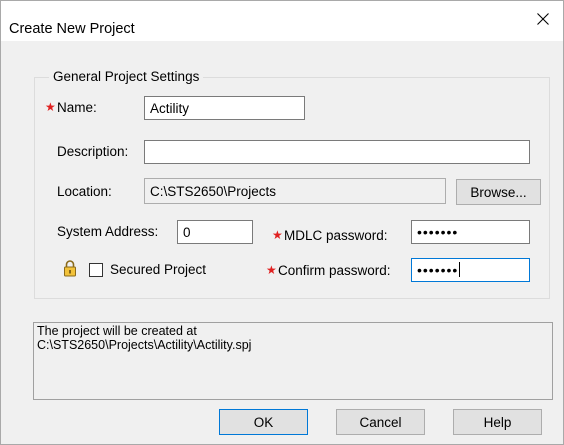 The height and width of the screenshot is (445, 564). What do you see at coordinates (108, 231) in the screenshot?
I see `system-address-label: System Address:` at bounding box center [108, 231].